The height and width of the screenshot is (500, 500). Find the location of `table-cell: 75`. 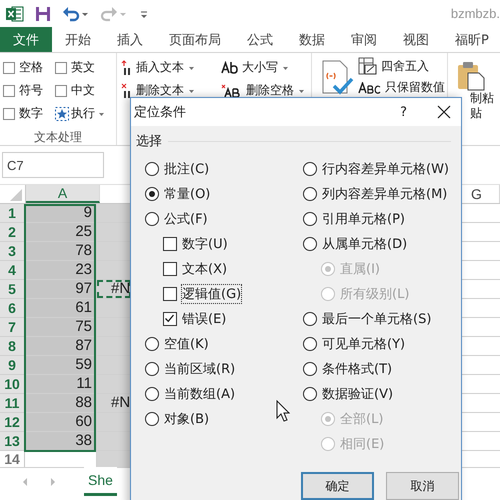

table-cell: 75 is located at coordinates (61, 327).